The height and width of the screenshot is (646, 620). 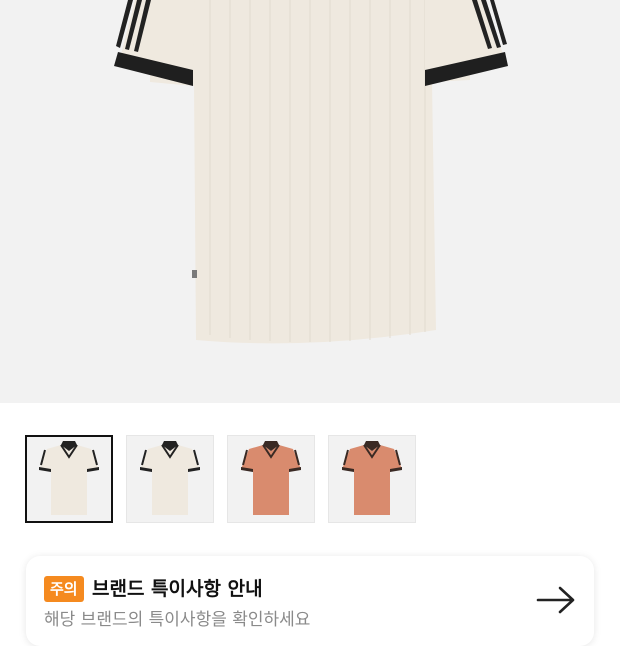 What do you see at coordinates (220, 480) in the screenshot?
I see `thumbnail-list` at bounding box center [220, 480].